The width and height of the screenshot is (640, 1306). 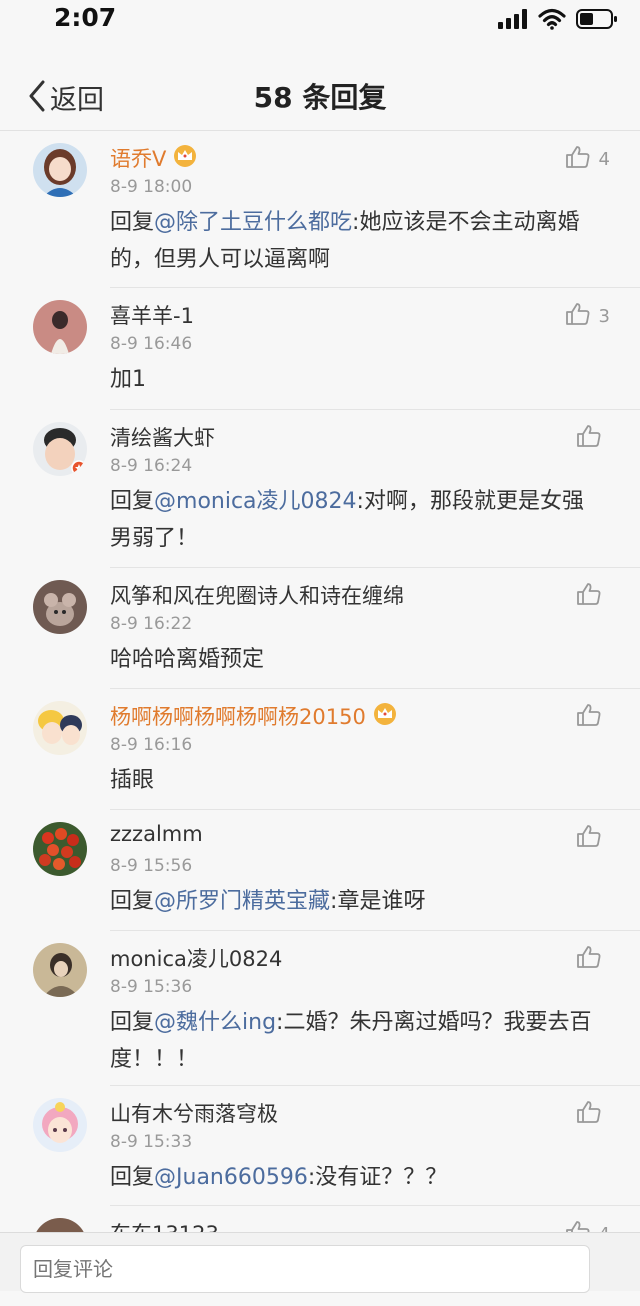 I want to click on comment-time: 8-9 15:56, so click(x=151, y=866).